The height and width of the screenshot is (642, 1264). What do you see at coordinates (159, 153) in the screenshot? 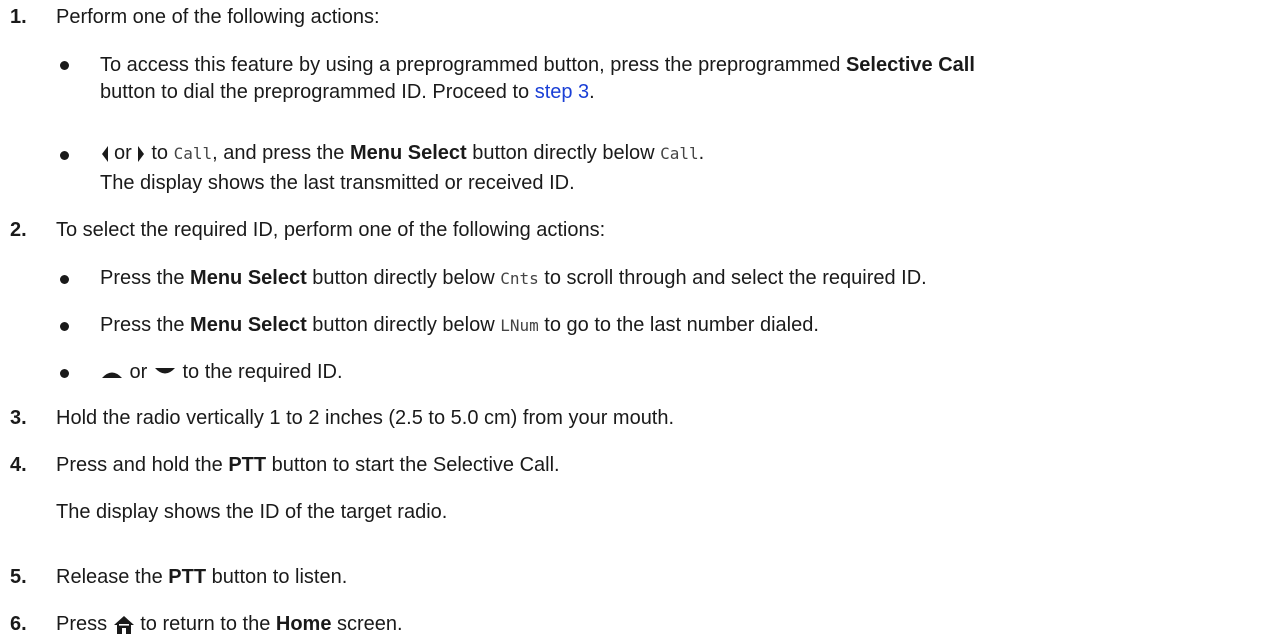
I see `text-span: to` at bounding box center [159, 153].